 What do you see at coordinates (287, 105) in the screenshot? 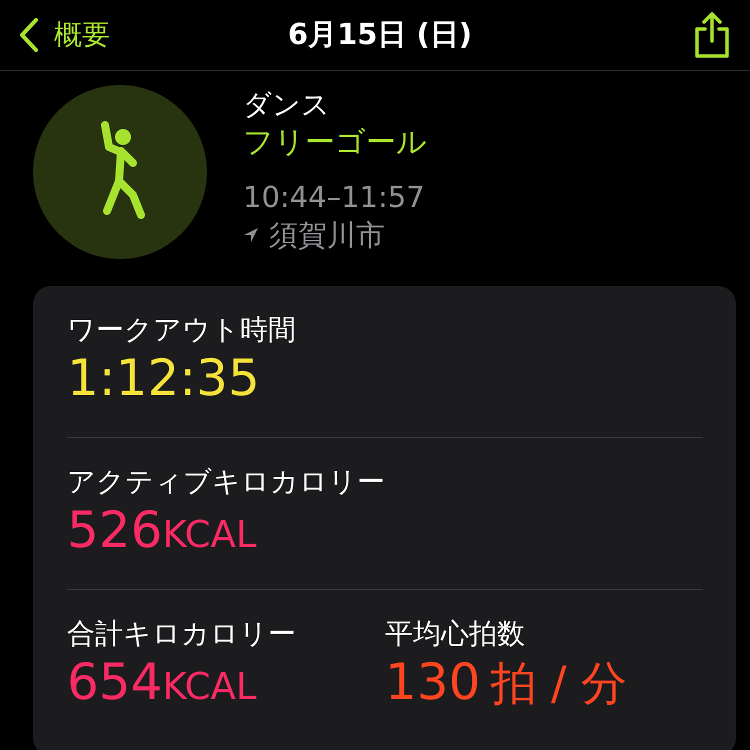
I see `workout-type: ダンス` at bounding box center [287, 105].